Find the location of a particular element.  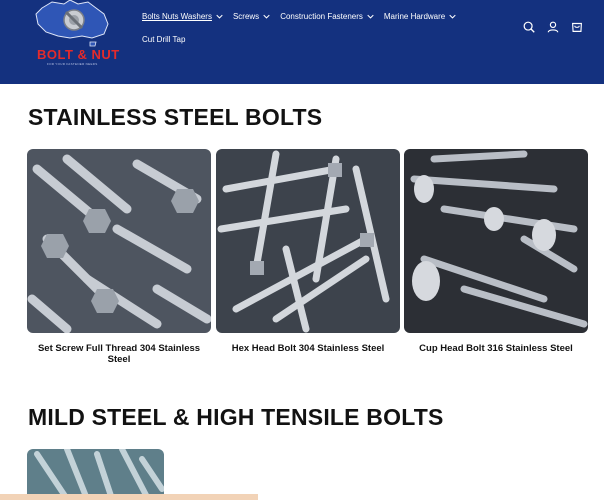

nav-marine-hardware: Marine Hardware is located at coordinates (420, 16).